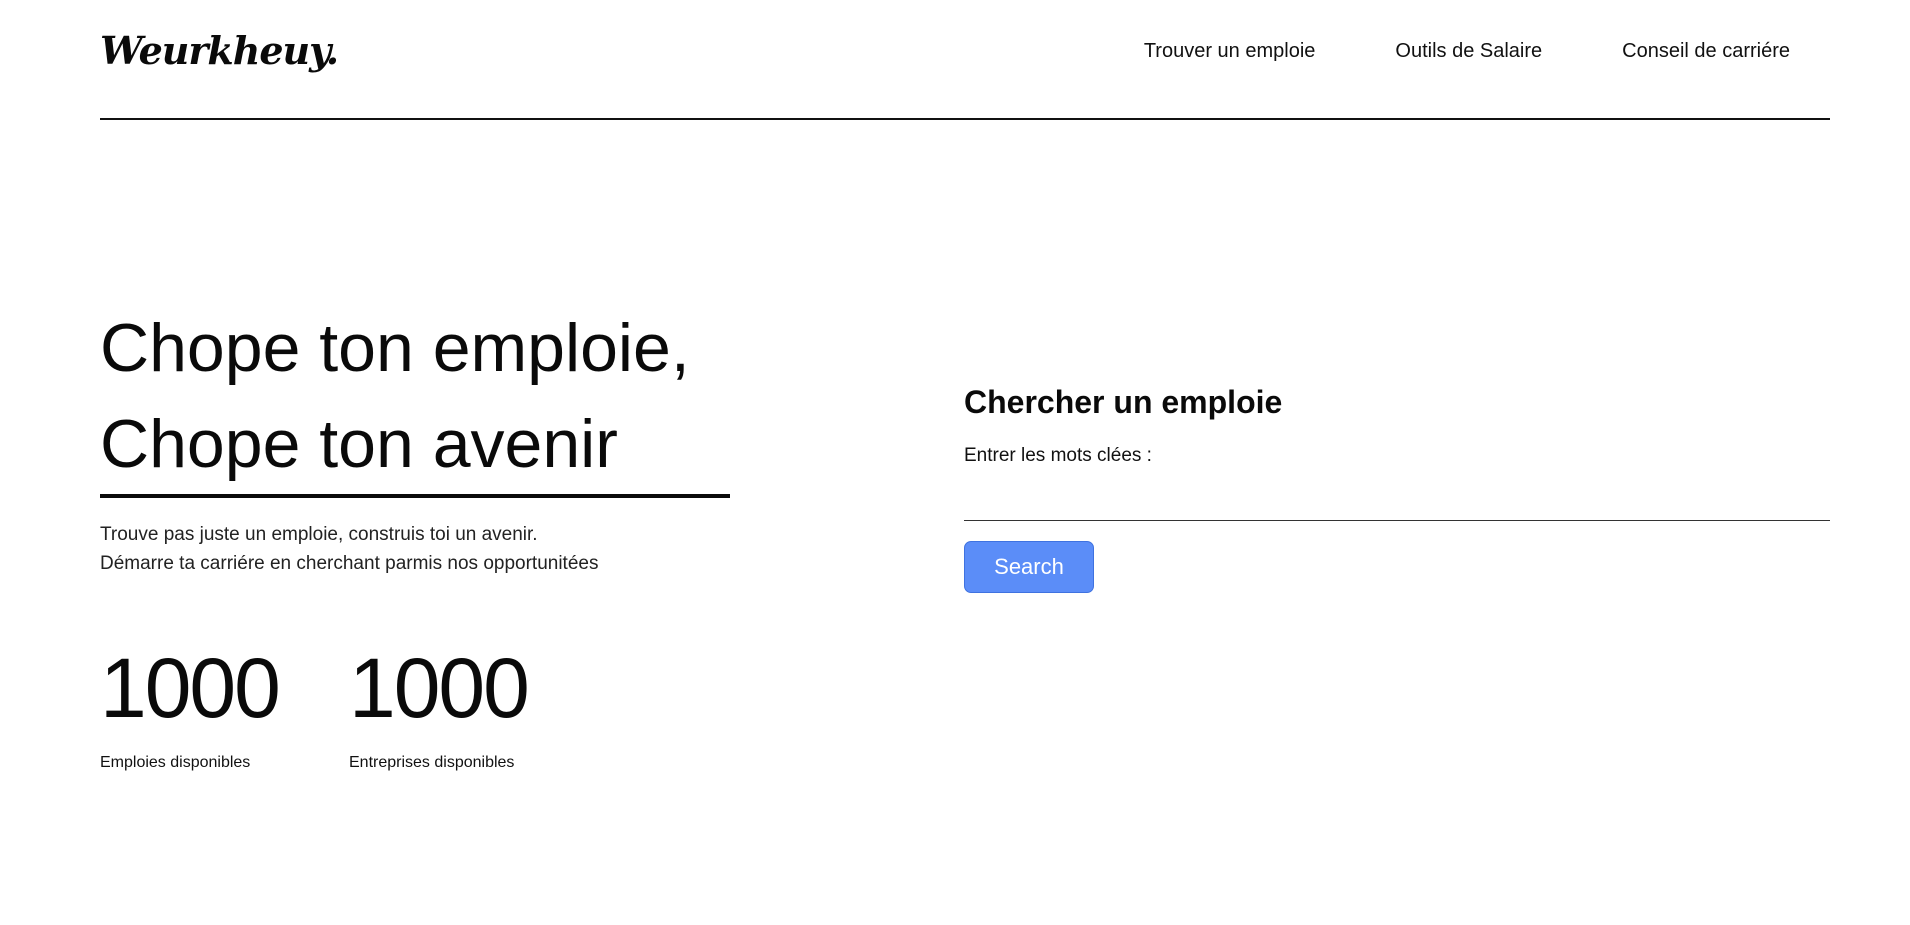  I want to click on nav-link-conseil-carriere: Conseil de carriére, so click(1706, 51).